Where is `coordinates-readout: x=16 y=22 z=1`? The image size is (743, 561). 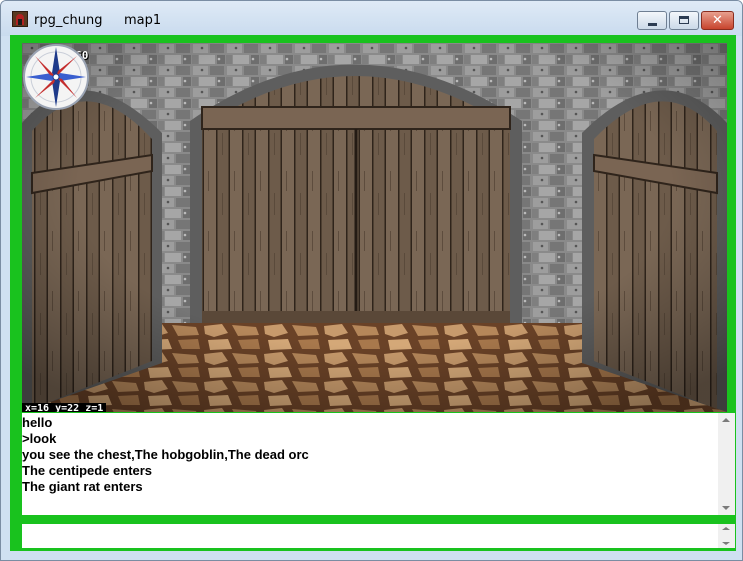 coordinates-readout: x=16 y=22 z=1 is located at coordinates (64, 407).